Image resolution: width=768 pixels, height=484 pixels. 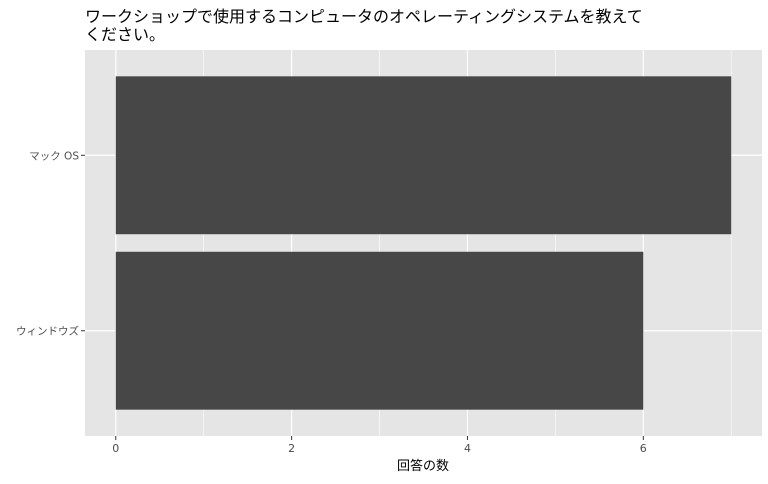 What do you see at coordinates (54, 156) in the screenshot?
I see `y-tick-label: マック OS` at bounding box center [54, 156].